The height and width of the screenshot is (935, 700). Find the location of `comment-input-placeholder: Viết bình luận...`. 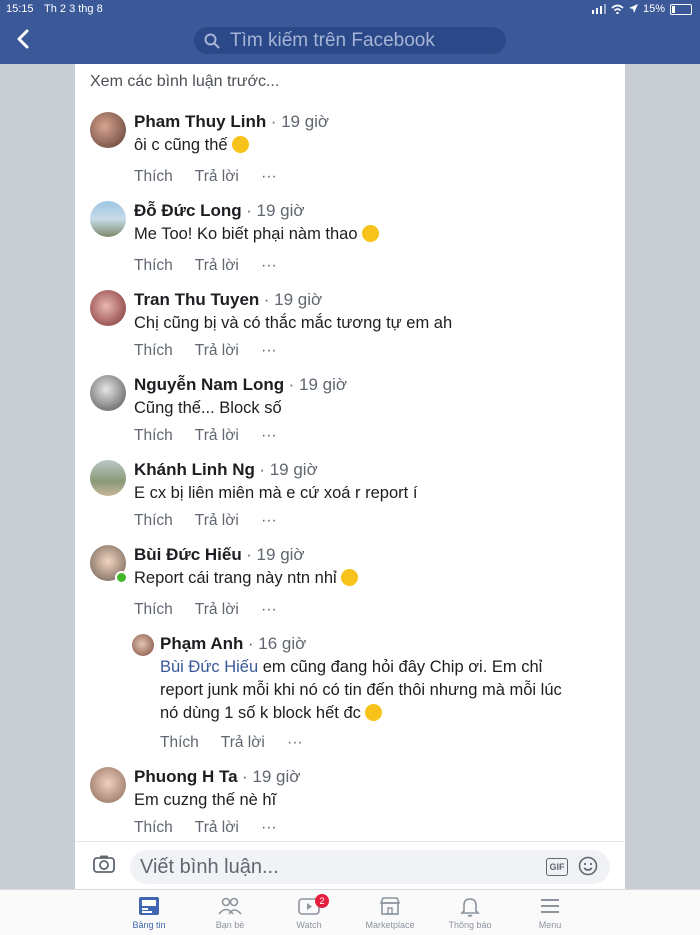

comment-input-placeholder: Viết bình luận... is located at coordinates (209, 867).